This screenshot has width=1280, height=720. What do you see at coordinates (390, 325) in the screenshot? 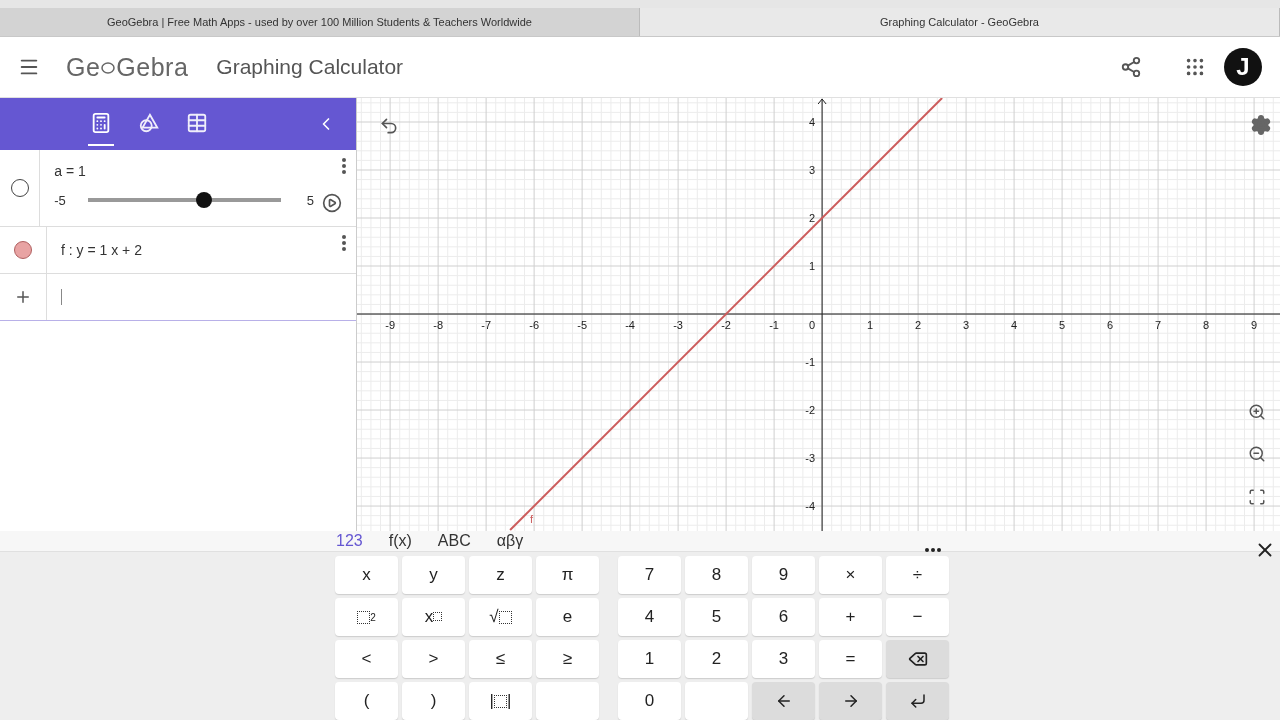
I see `x-tick-label: -9` at bounding box center [390, 325].